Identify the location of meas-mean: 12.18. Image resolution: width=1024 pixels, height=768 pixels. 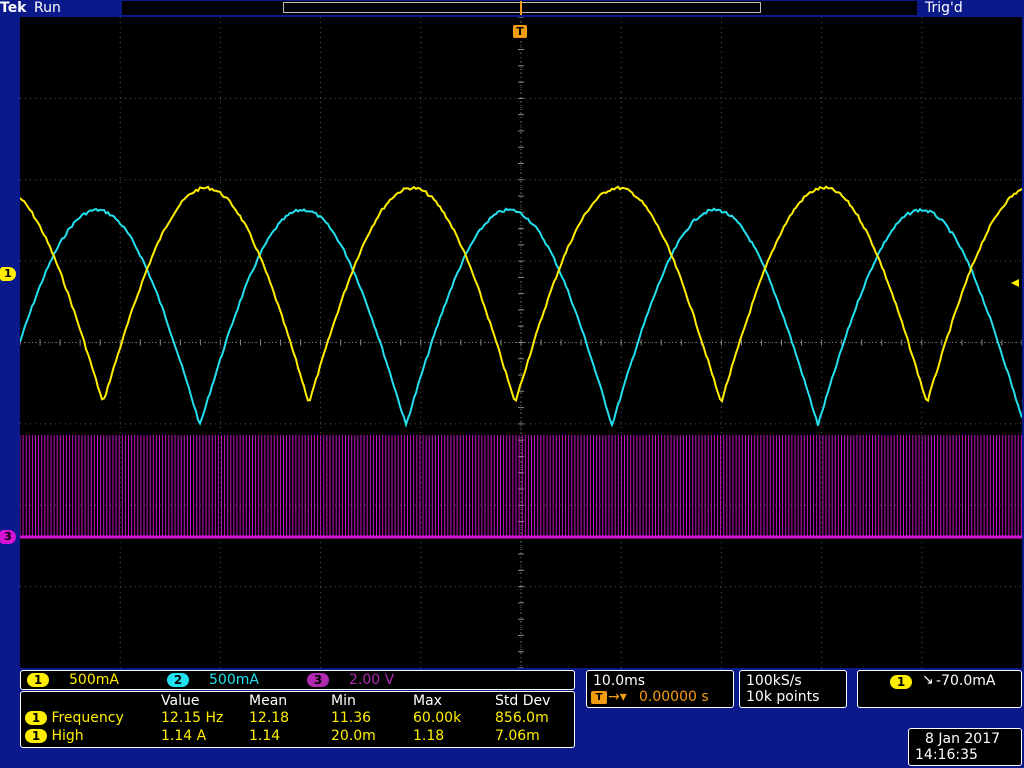
(269, 718).